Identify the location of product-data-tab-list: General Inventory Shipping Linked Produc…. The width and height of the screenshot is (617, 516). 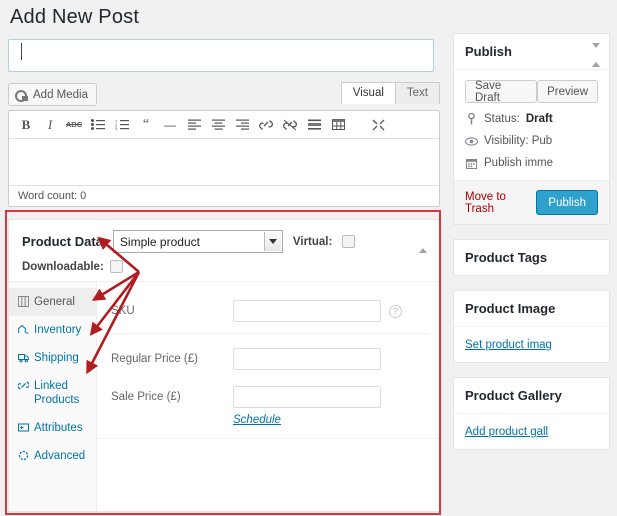
(53, 396).